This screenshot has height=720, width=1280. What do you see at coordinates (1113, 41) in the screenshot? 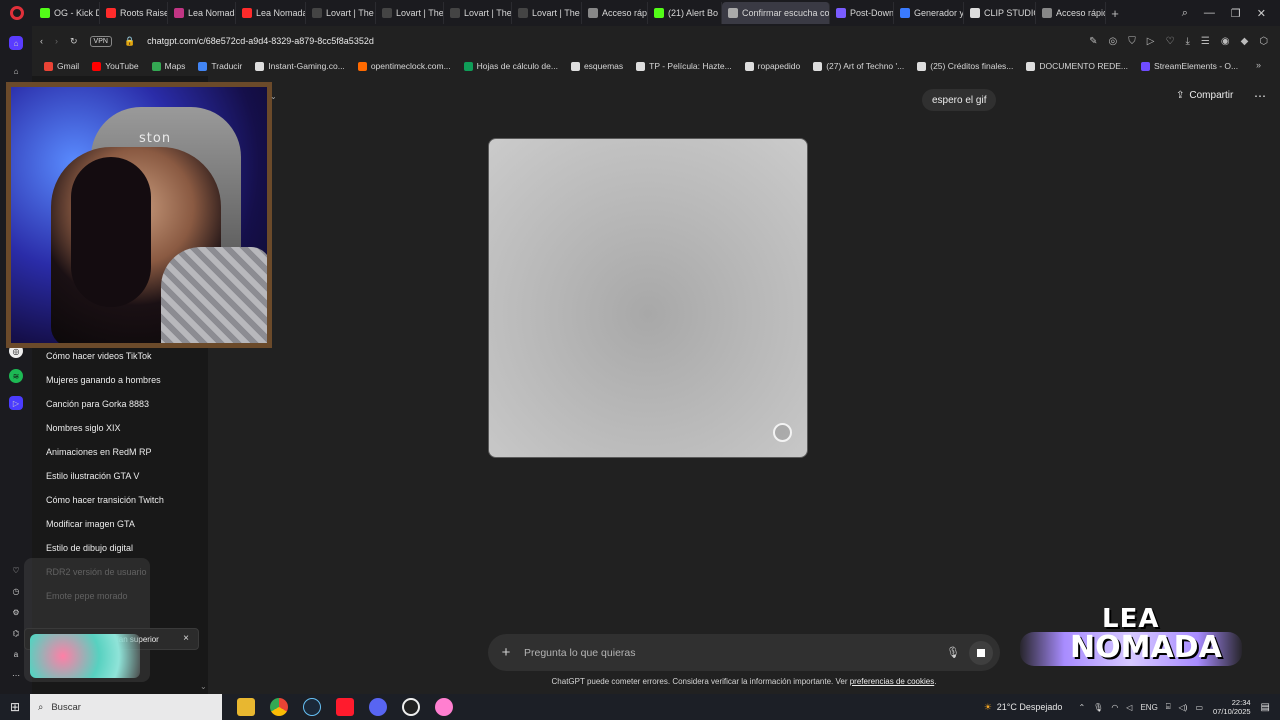
I see `camera-icon: ◎` at bounding box center [1113, 41].